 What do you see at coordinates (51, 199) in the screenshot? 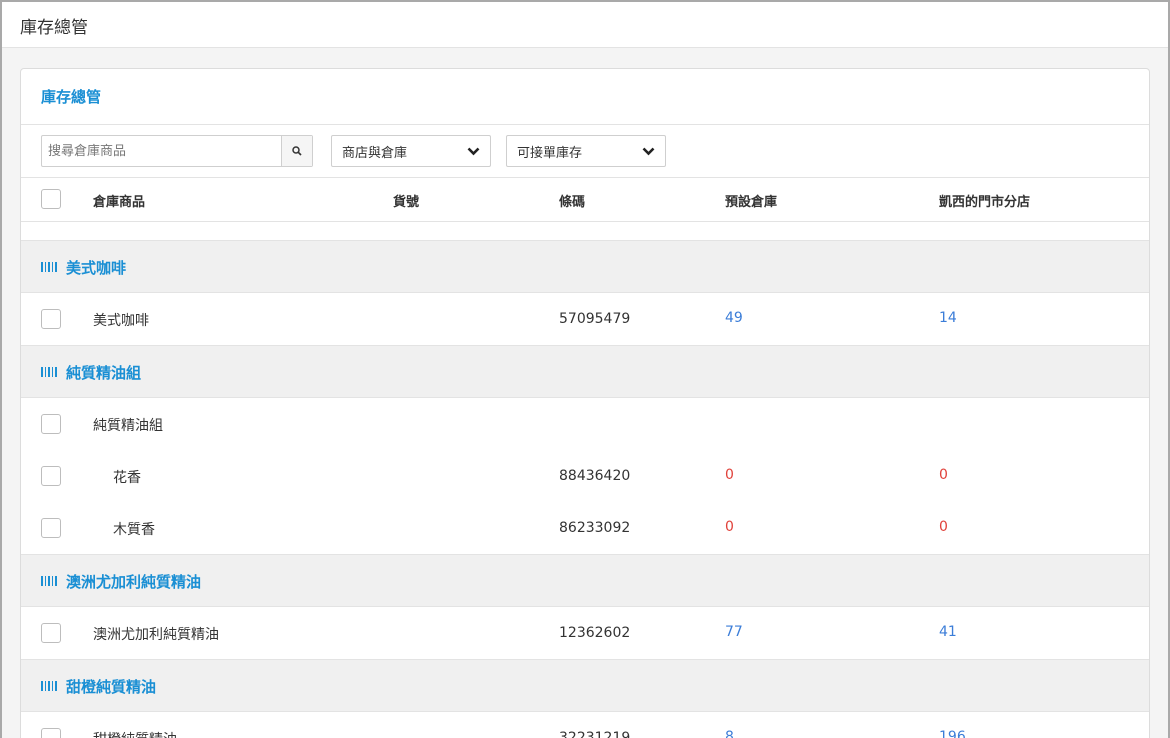
I see `select-all-checkbox` at bounding box center [51, 199].